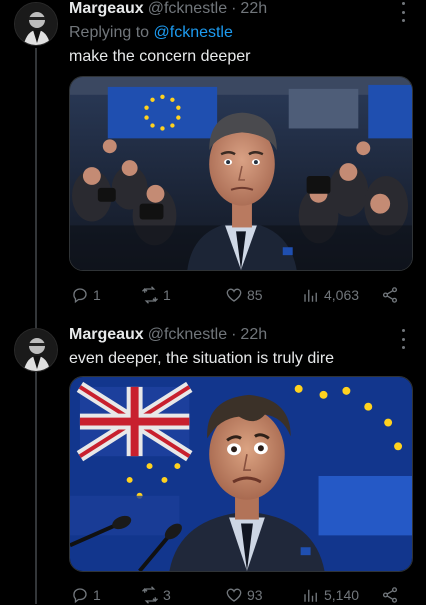 Image resolution: width=426 pixels, height=605 pixels. What do you see at coordinates (167, 295) in the screenshot?
I see `retweet-count: 1` at bounding box center [167, 295].